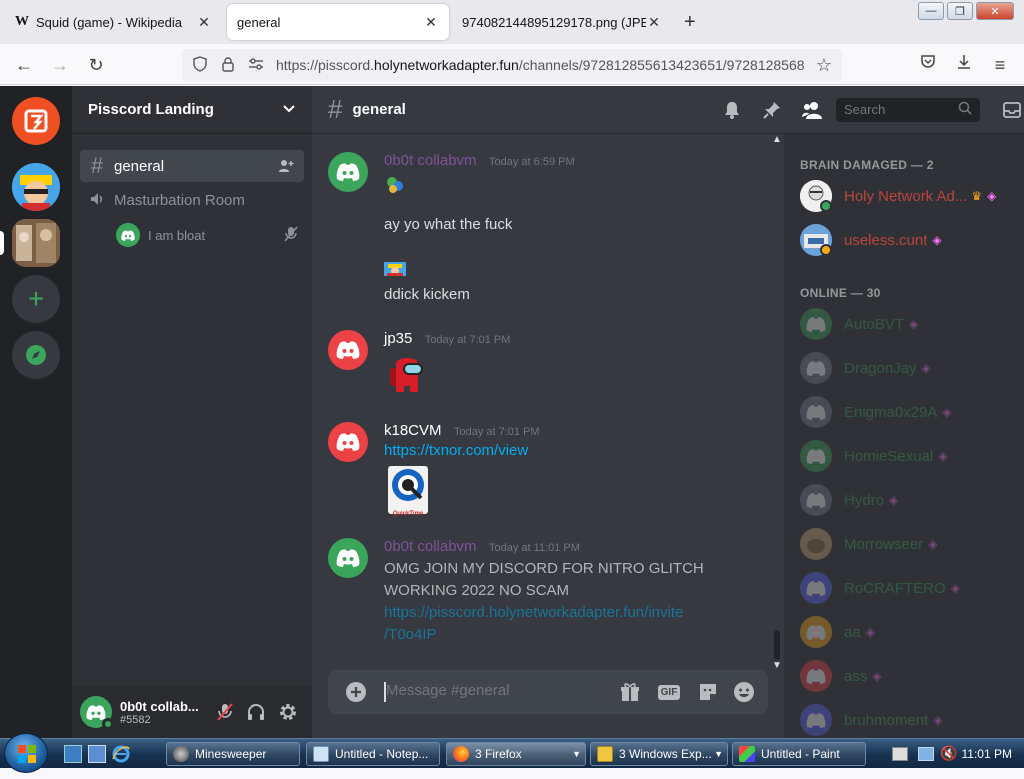 The height and width of the screenshot is (779, 1024). Describe the element at coordinates (910, 719) in the screenshot. I see `member-item: bruhmoment ◈` at that location.